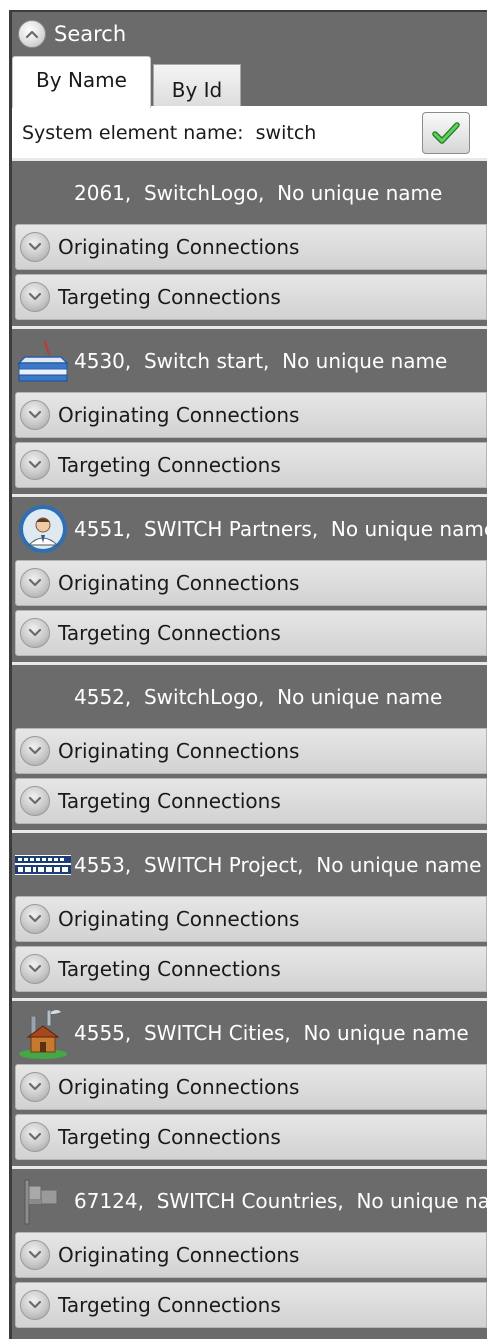 This screenshot has width=487, height=1339. Describe the element at coordinates (43, 360) in the screenshot. I see `stacked-books-icon` at that location.